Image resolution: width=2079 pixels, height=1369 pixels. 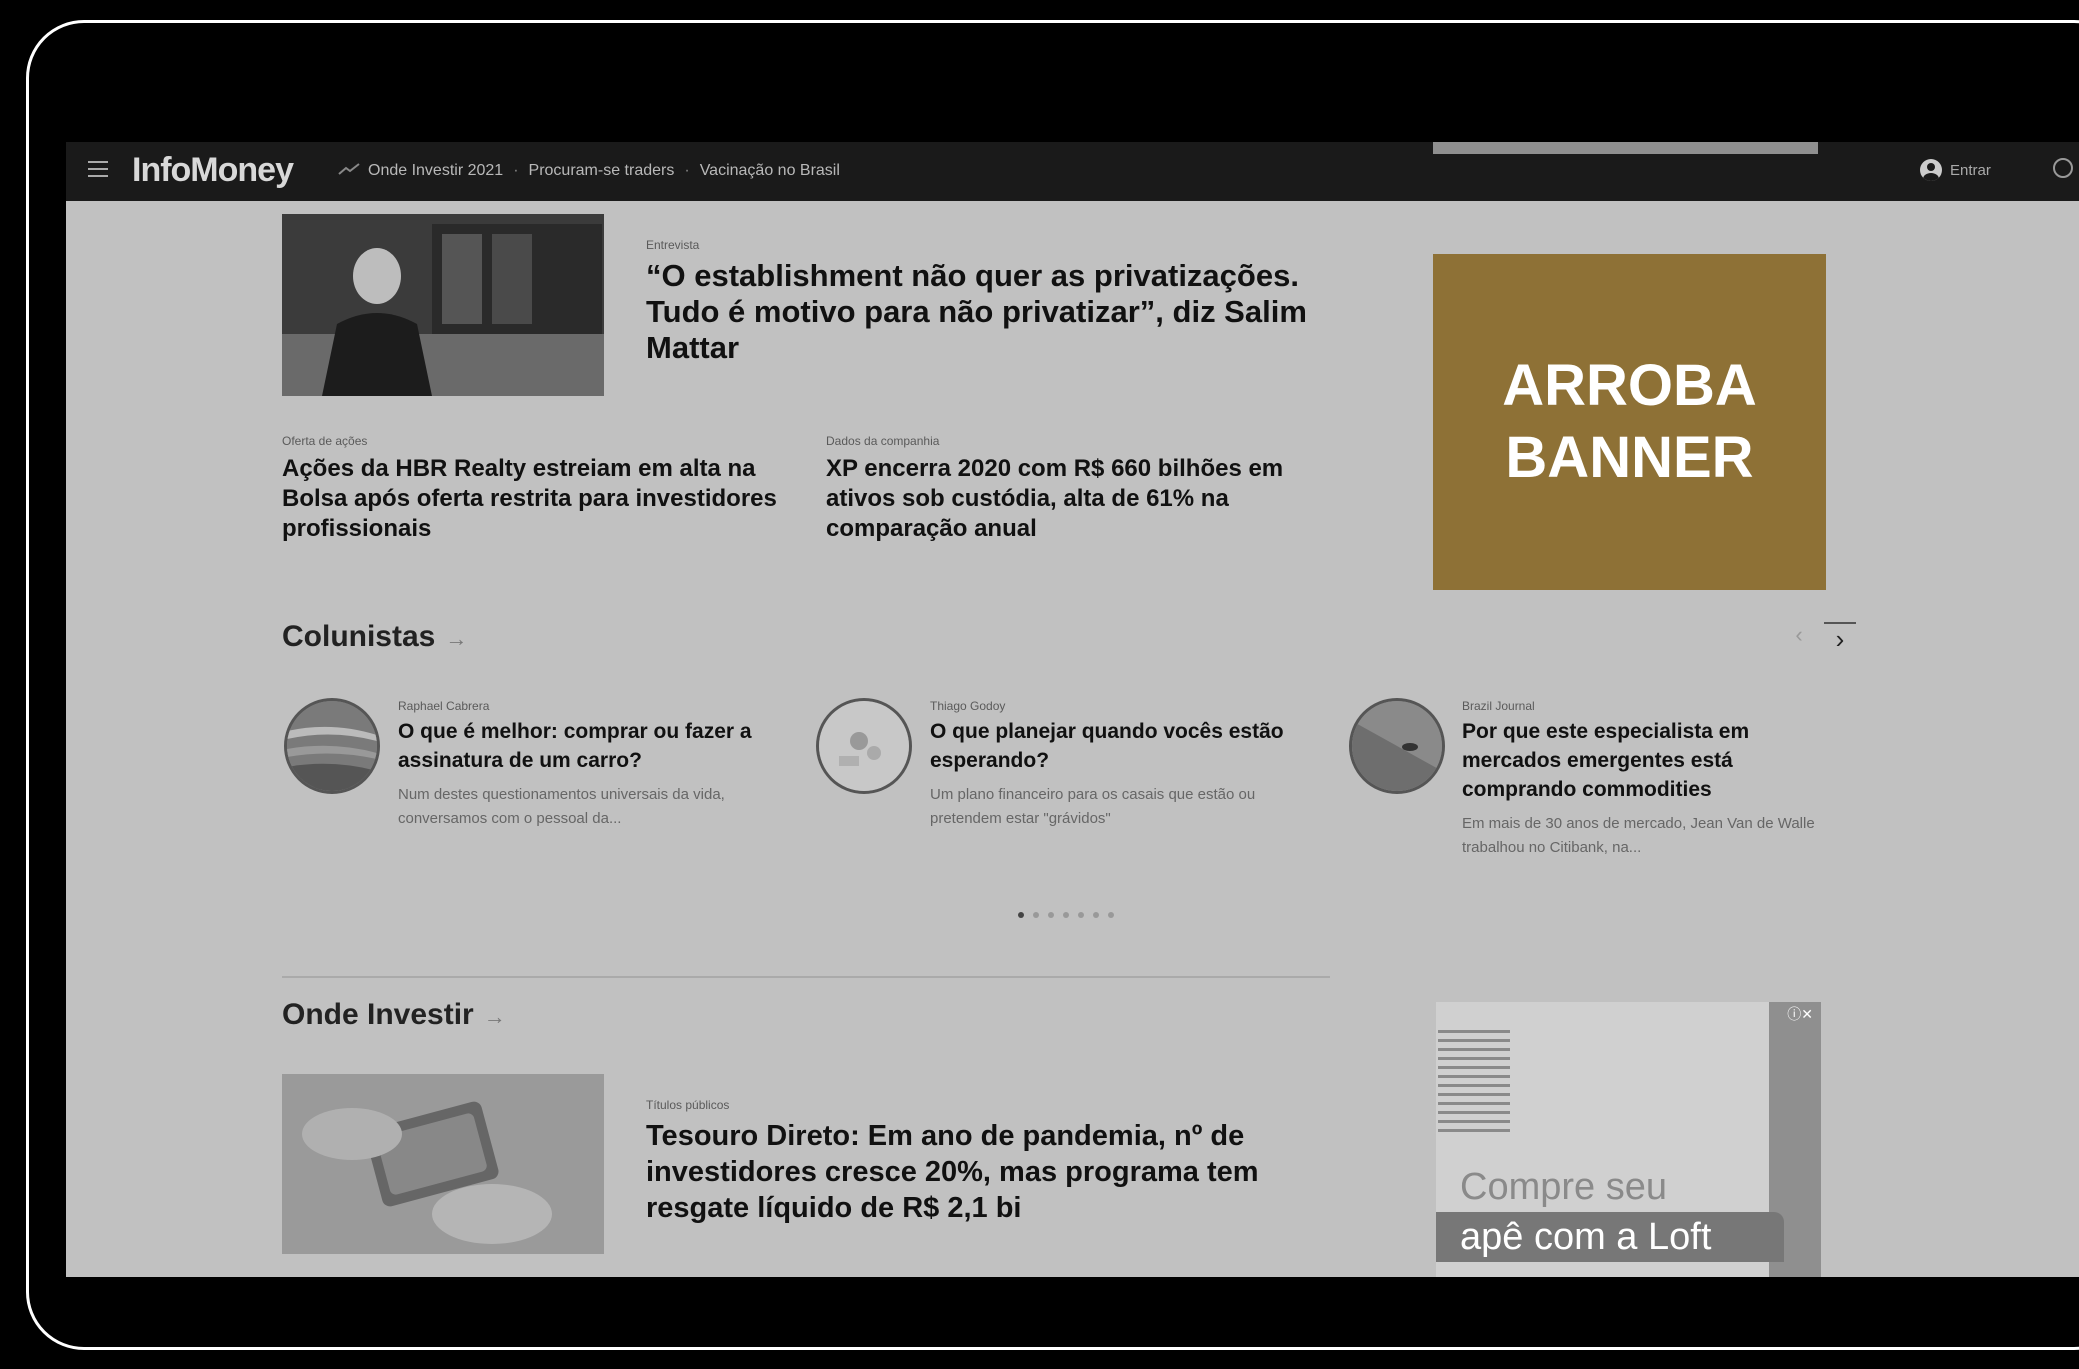 What do you see at coordinates (688, 1105) in the screenshot?
I see `onde-investir-kicker: Títulos públicos` at bounding box center [688, 1105].